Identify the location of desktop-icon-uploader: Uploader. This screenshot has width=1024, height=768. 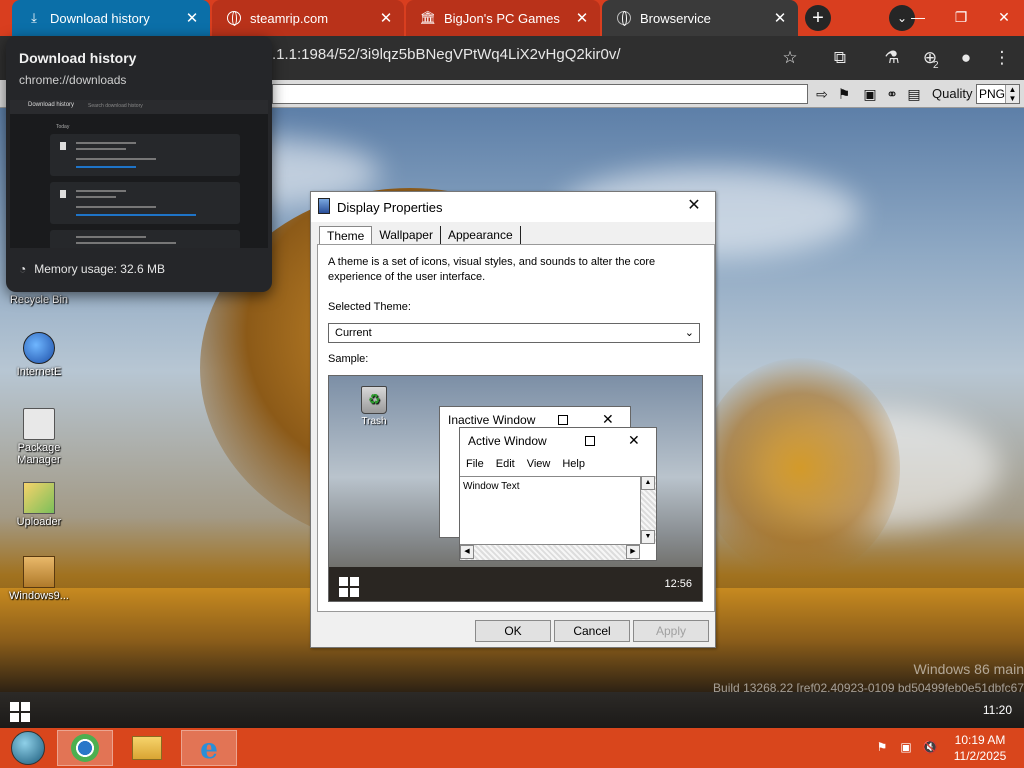
(39, 505).